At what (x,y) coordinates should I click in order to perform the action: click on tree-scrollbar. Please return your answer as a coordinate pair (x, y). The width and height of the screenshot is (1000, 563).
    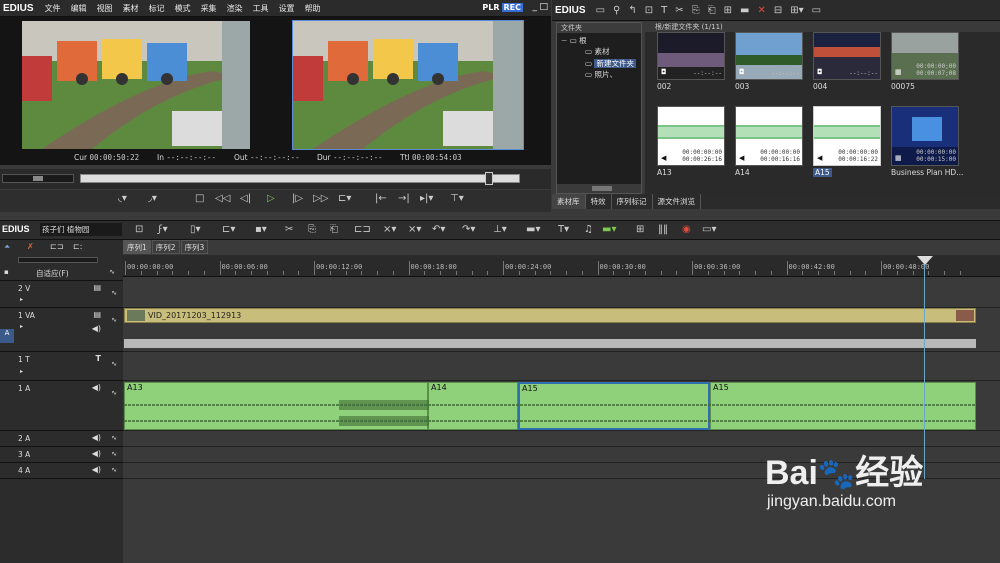
    Looking at the image, I should click on (599, 188).